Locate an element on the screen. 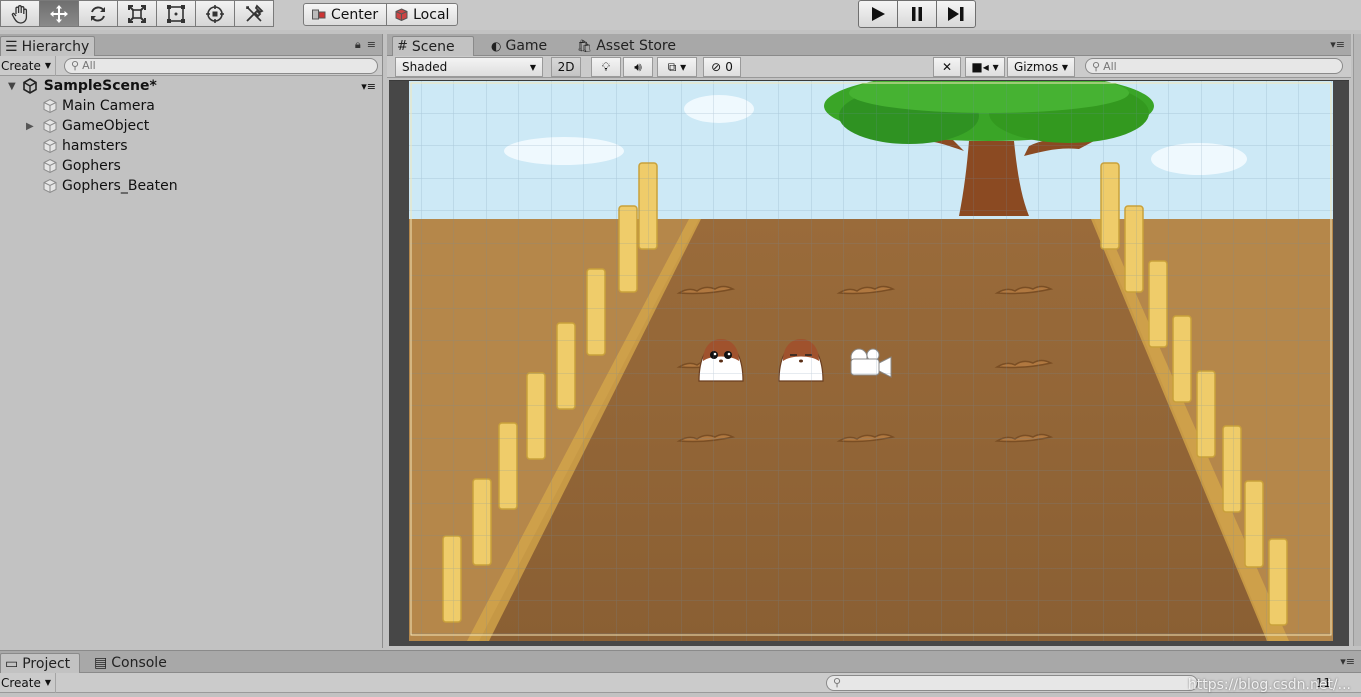  gizmos-dropdown: Gizmos ▼ is located at coordinates (1041, 67).